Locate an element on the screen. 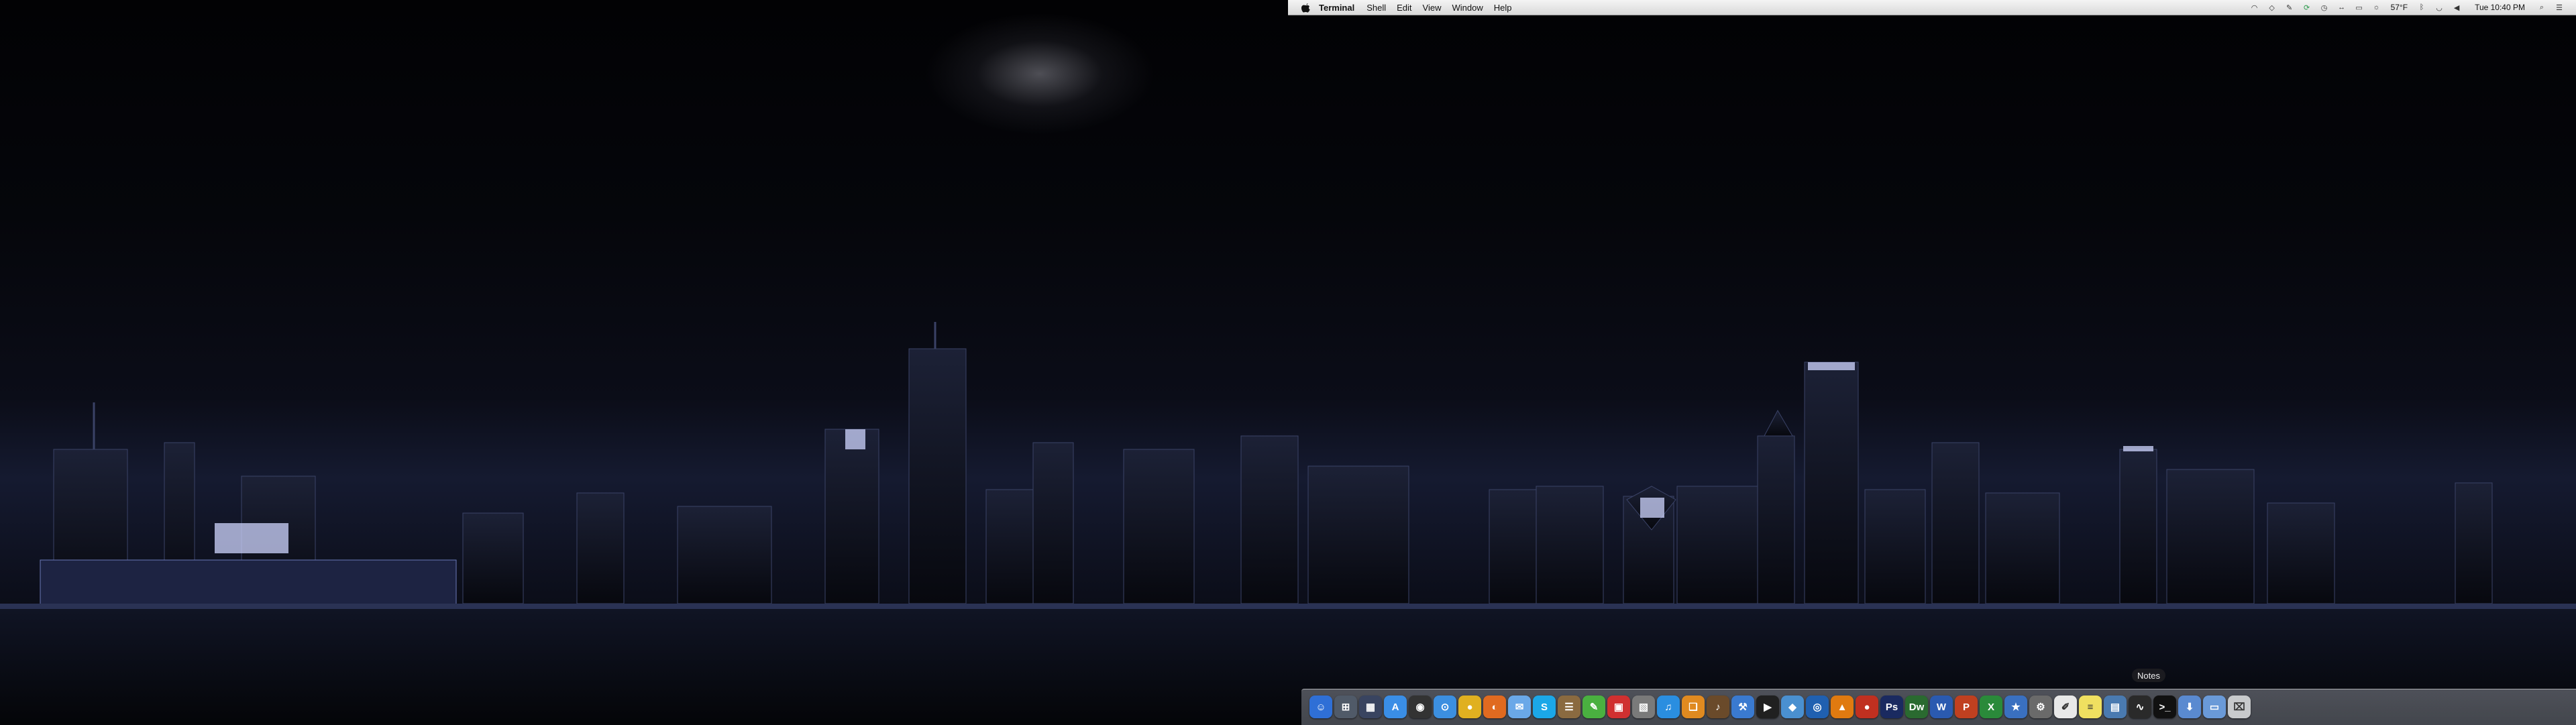  notes-icon: ≡ is located at coordinates (2090, 706).